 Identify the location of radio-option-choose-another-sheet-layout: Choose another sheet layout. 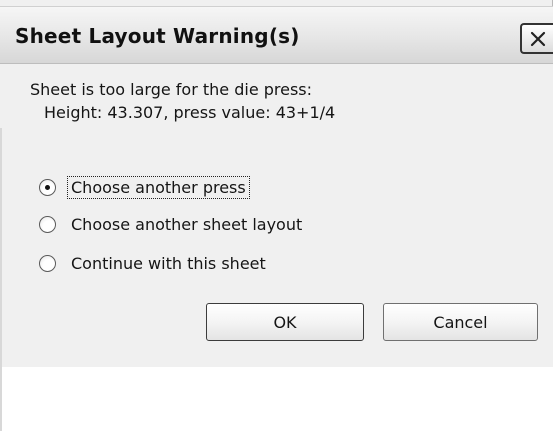
(171, 224).